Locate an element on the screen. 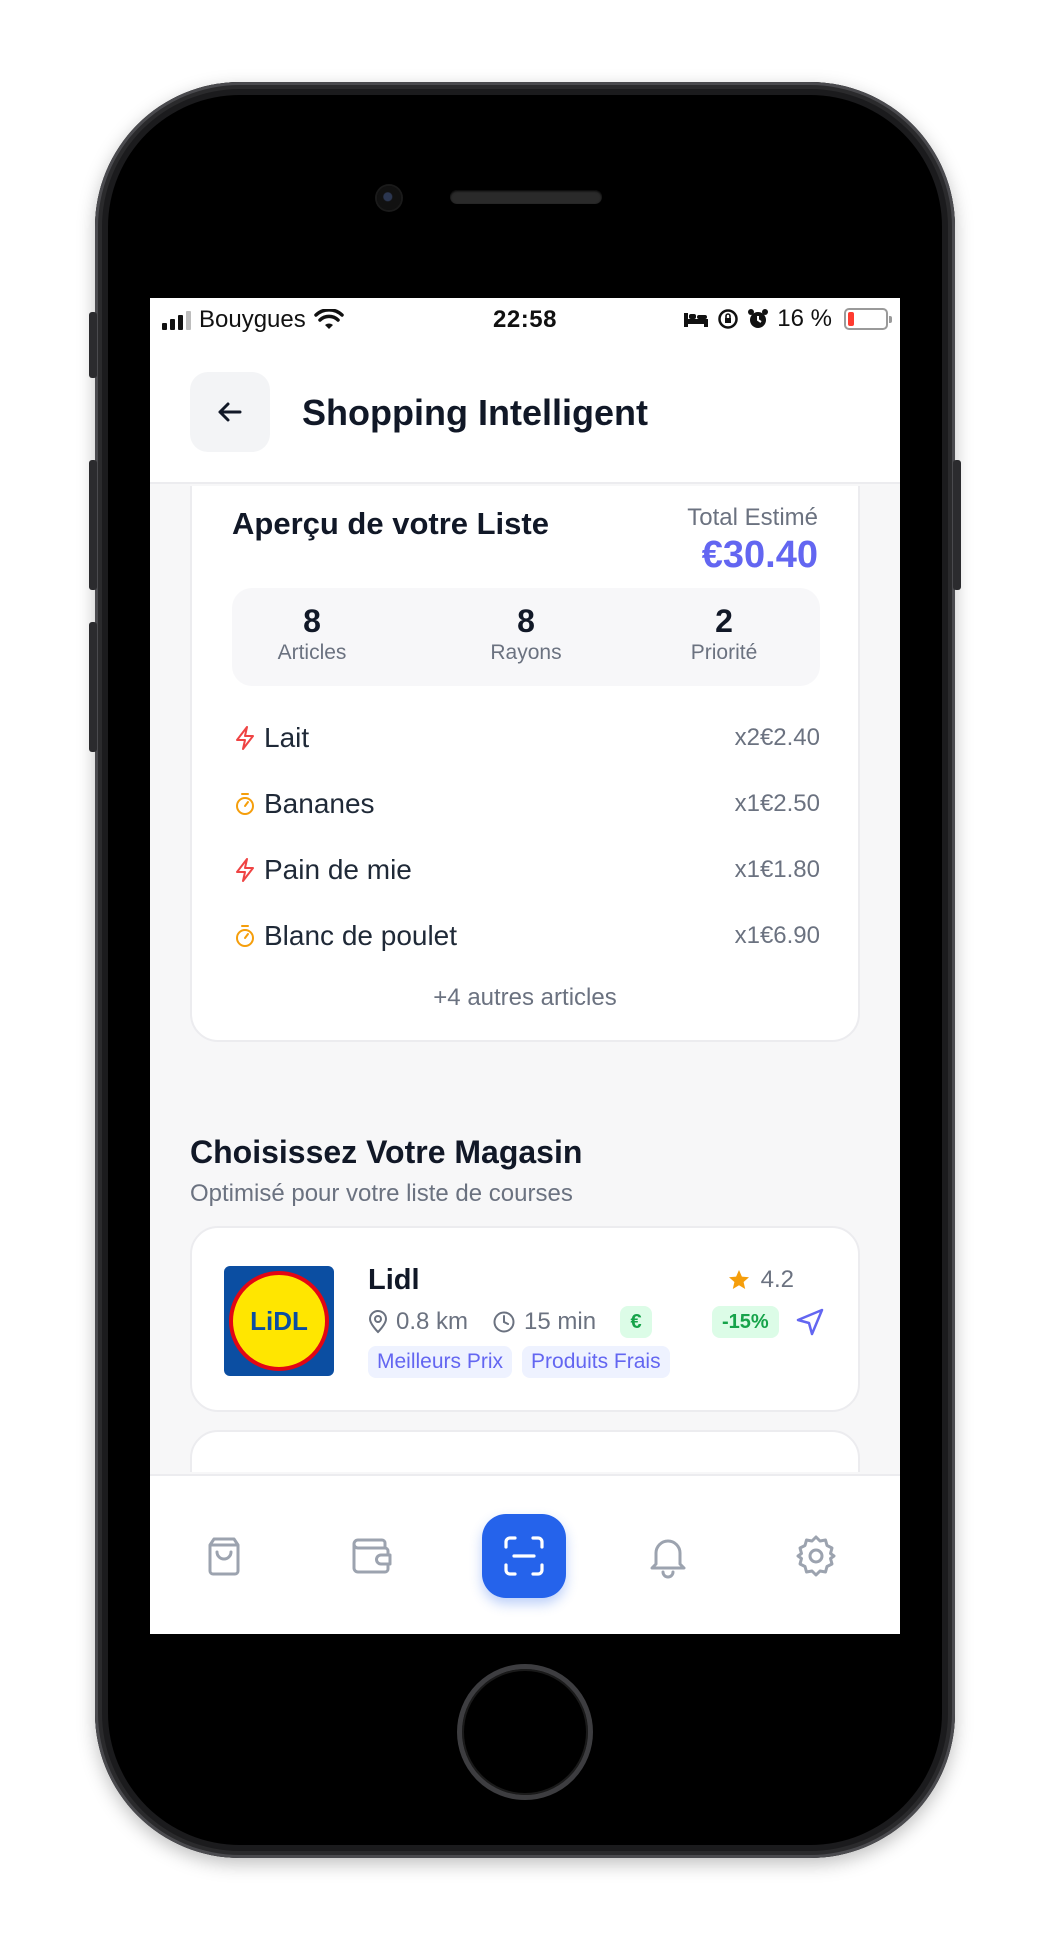 The width and height of the screenshot is (1050, 1934). arrow-left-icon is located at coordinates (230, 412).